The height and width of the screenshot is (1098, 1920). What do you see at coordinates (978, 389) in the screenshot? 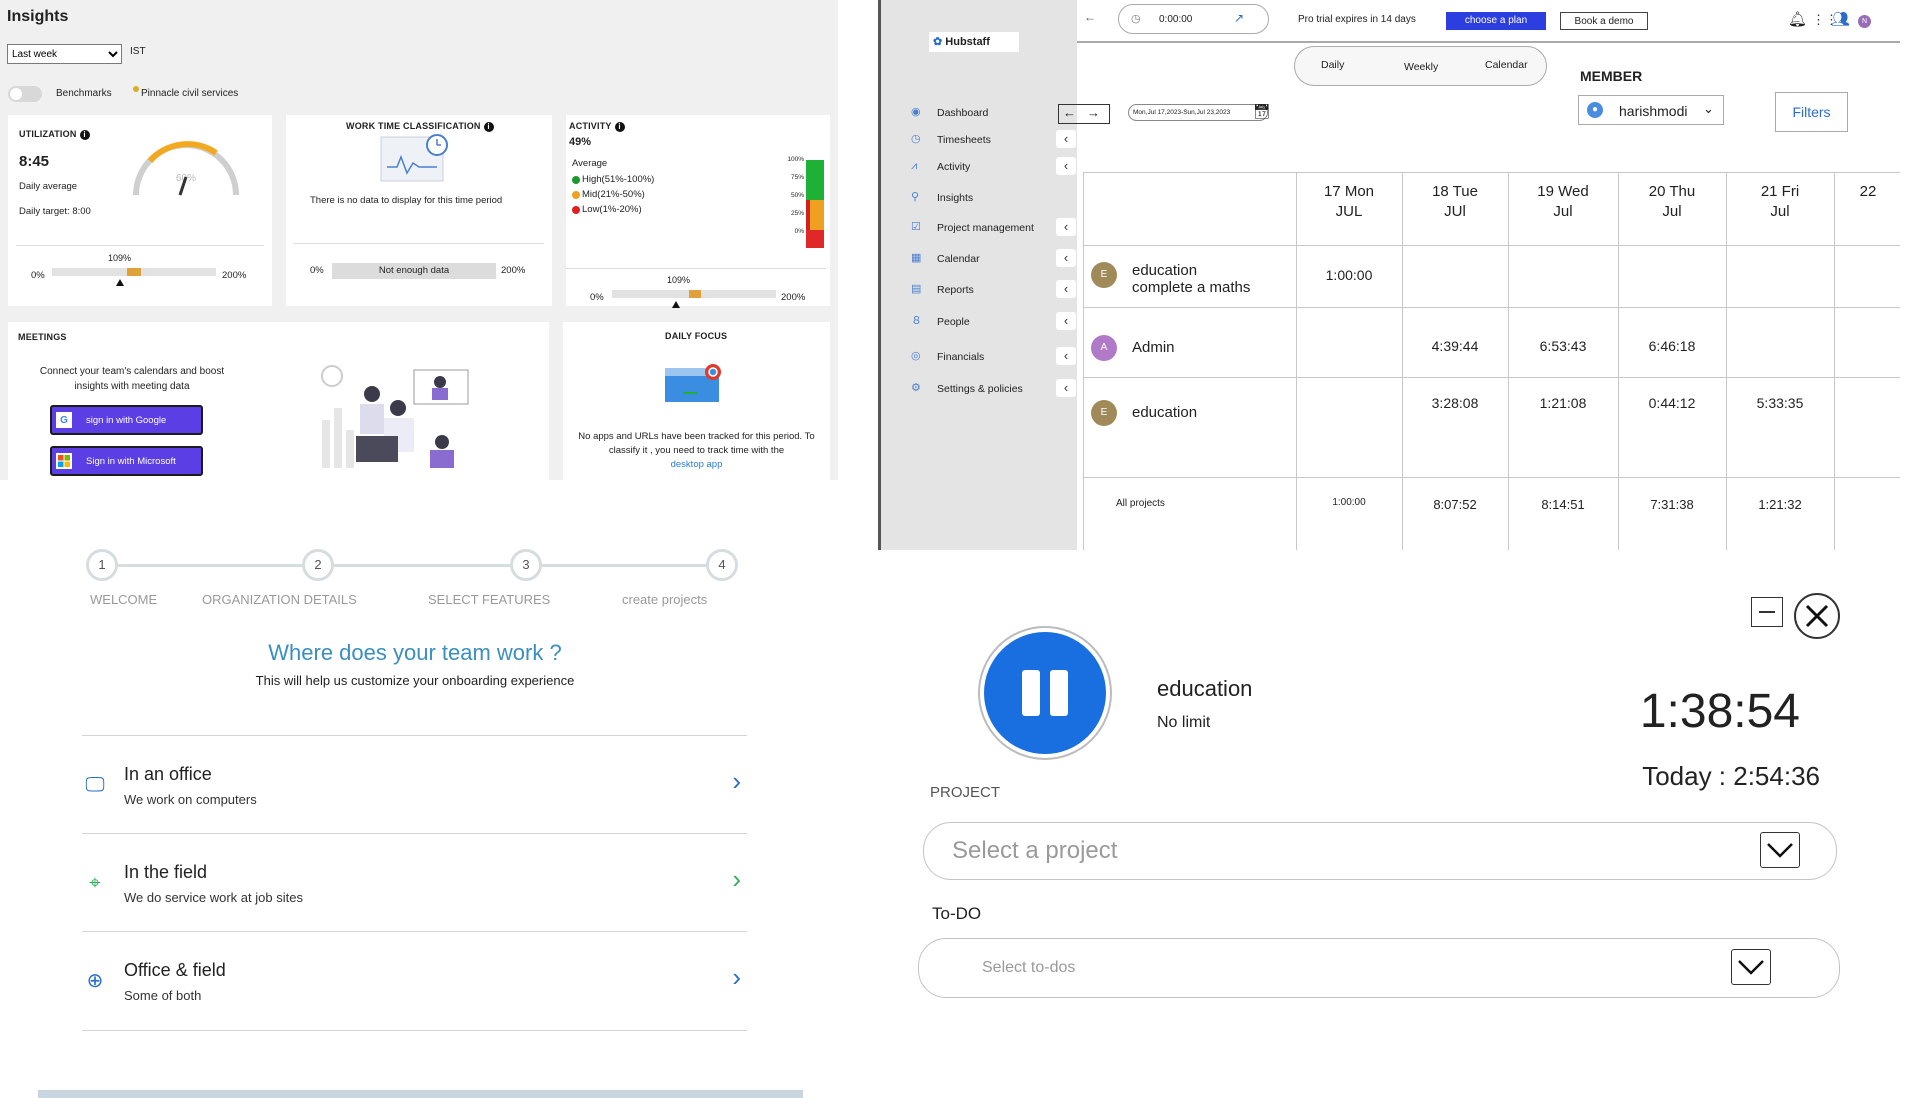
I see `sidebar-item-settings-policies: ⚙ Settings & policies ‹` at bounding box center [978, 389].